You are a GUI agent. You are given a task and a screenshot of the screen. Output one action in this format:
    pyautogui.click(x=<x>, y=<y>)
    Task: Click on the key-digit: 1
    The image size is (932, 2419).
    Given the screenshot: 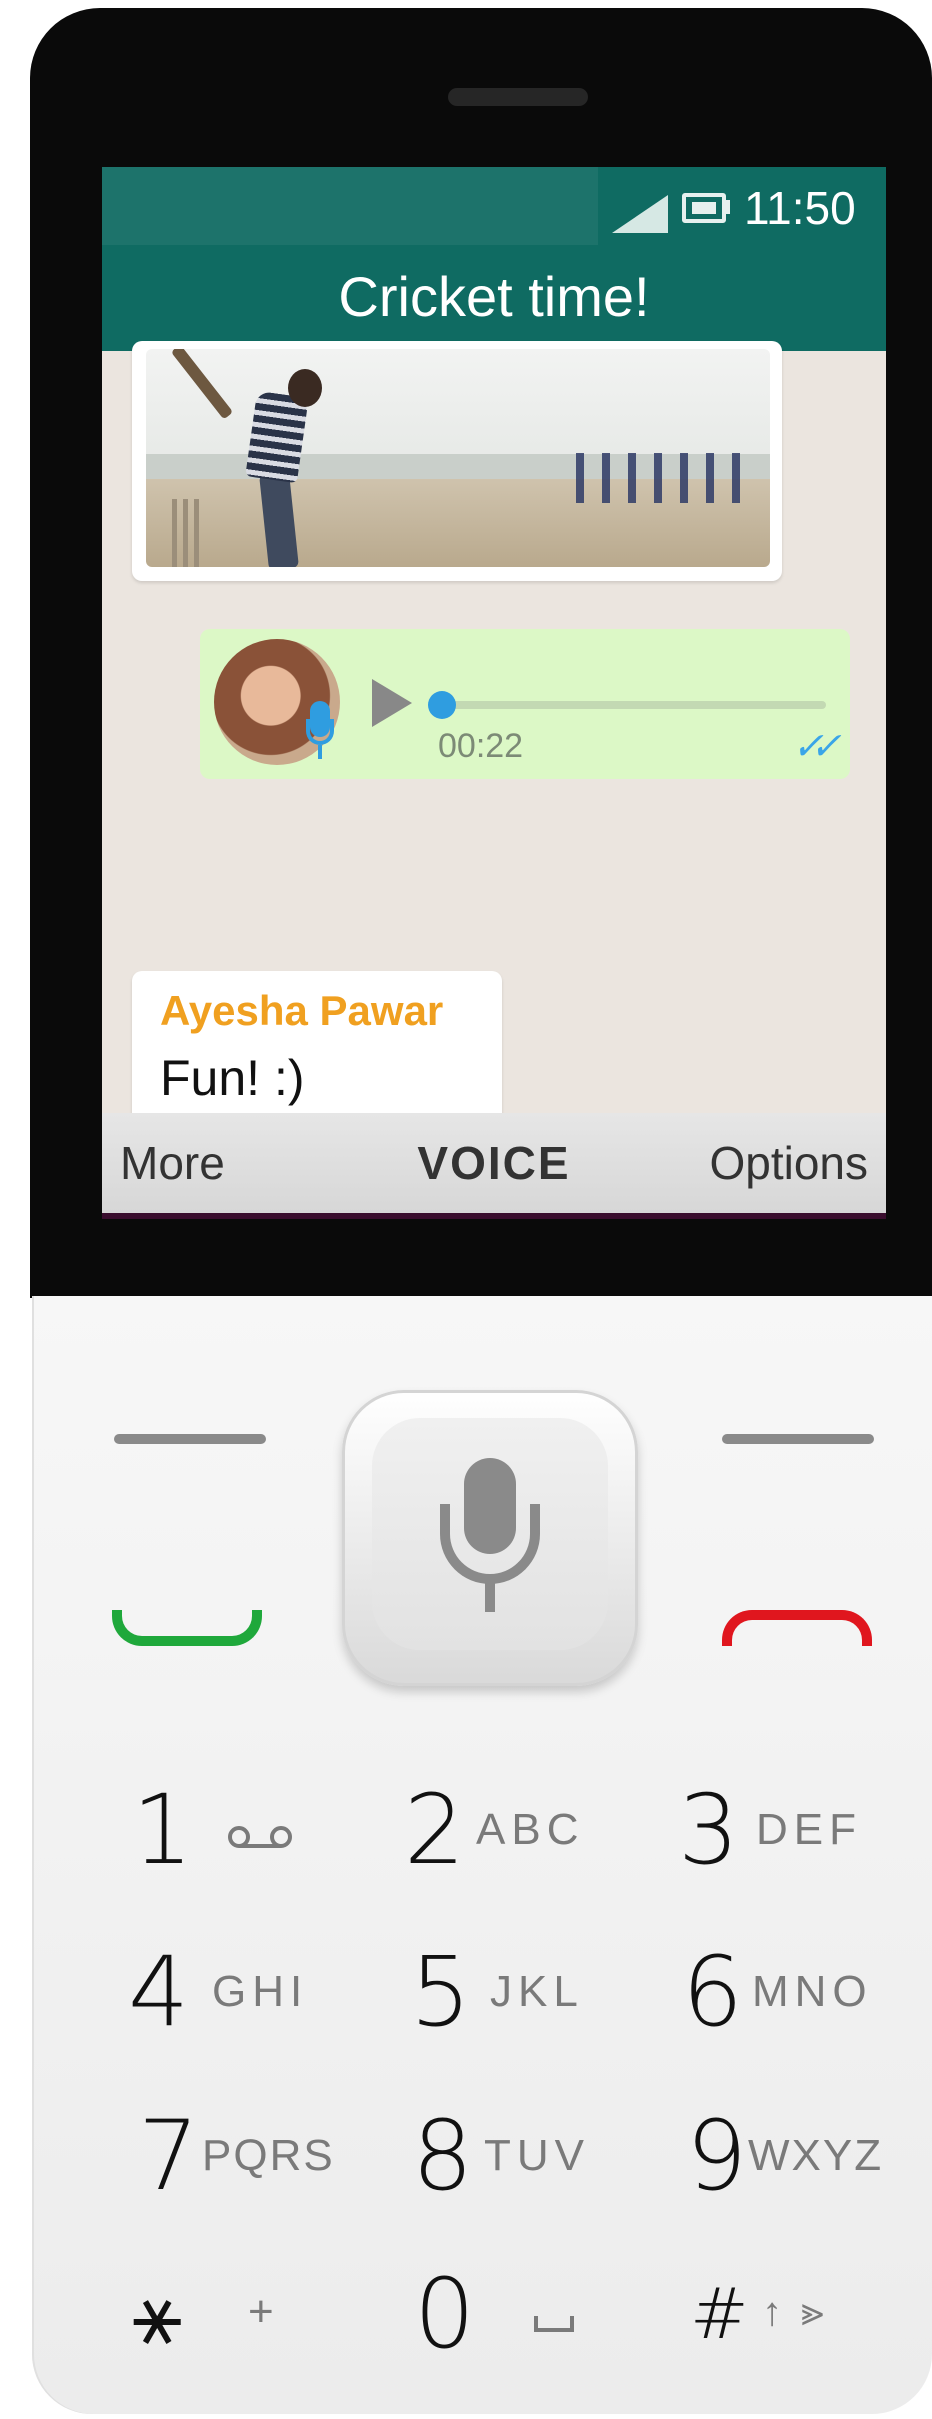 What is the action you would take?
    pyautogui.click(x=163, y=1830)
    